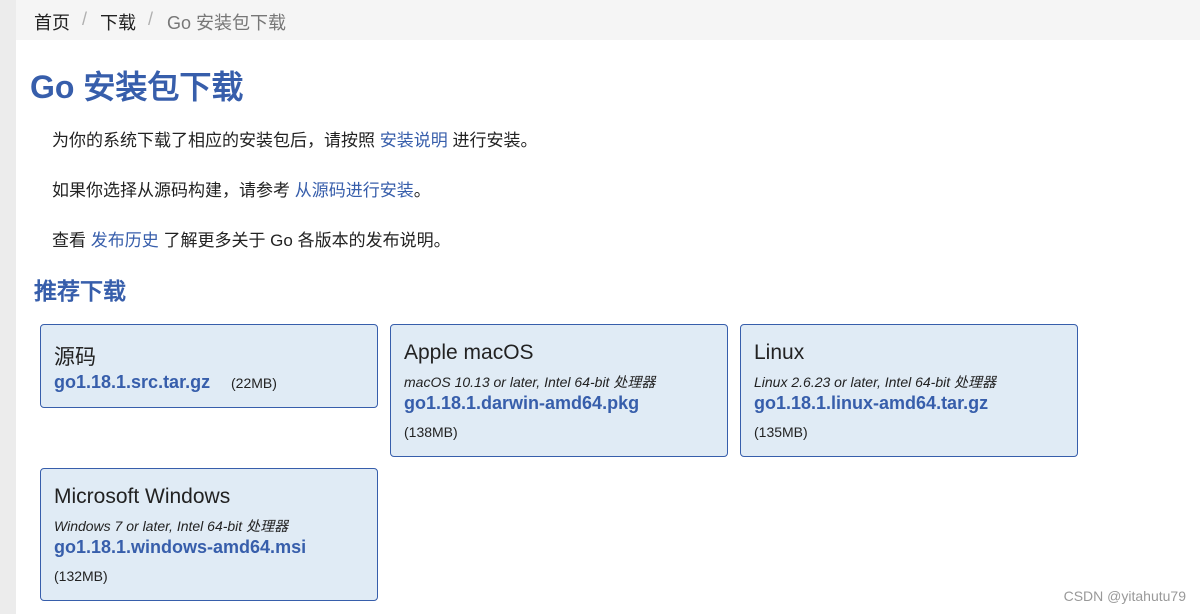  What do you see at coordinates (304, 240) in the screenshot?
I see `paragraph-text: 了解更多关于 Go 各版本的发布说明。` at bounding box center [304, 240].